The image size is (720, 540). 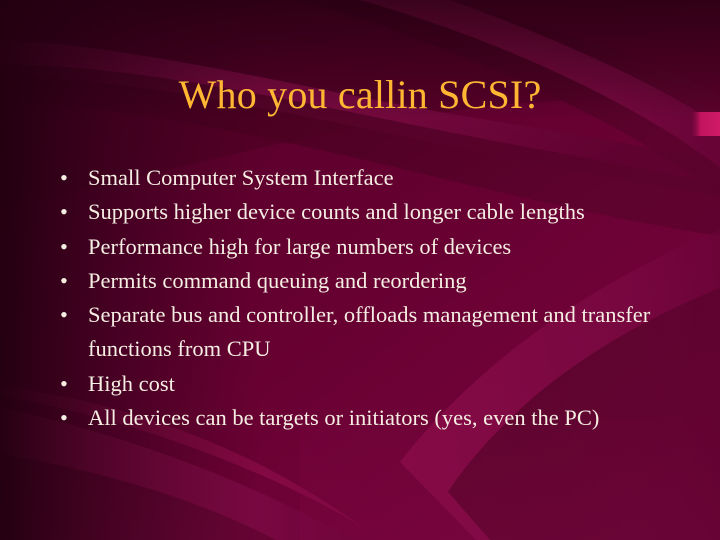 I want to click on list-item: • High cost, so click(x=360, y=384).